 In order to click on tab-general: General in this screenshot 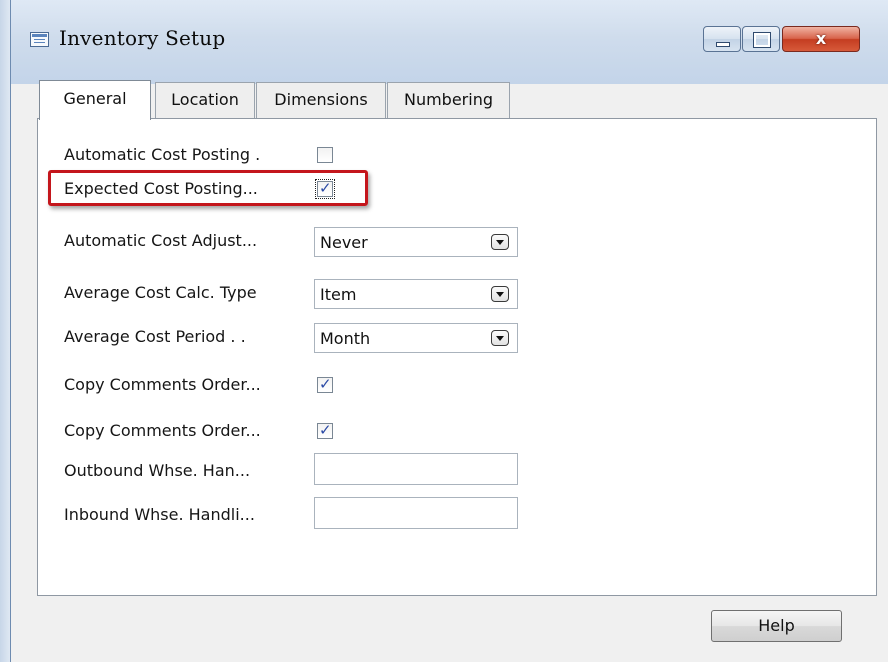, I will do `click(95, 100)`.